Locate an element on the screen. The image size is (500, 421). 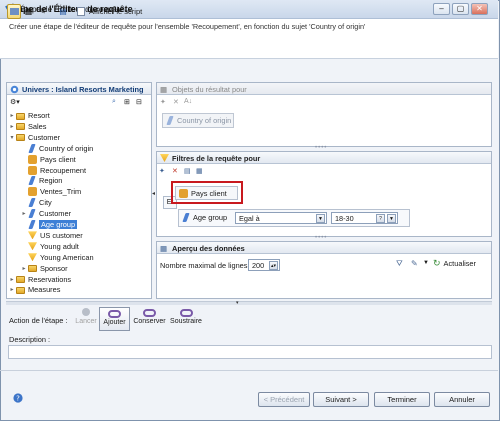
universe-search-button: ⌕ is located at coordinates (114, 102).